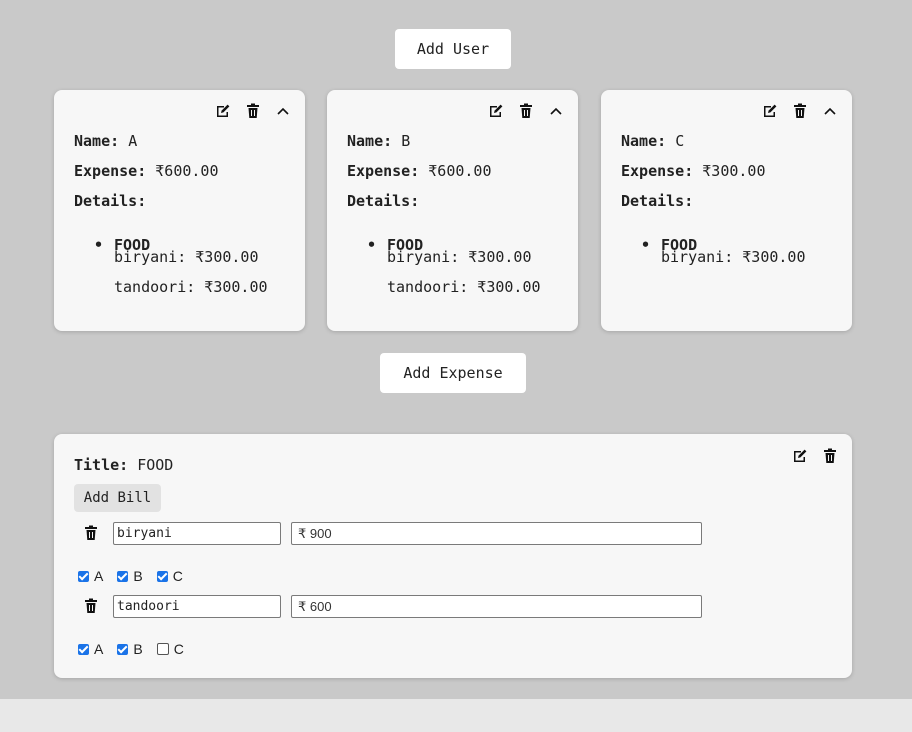 This screenshot has width=912, height=732. I want to click on user-name-row: Name: A, so click(105, 141).